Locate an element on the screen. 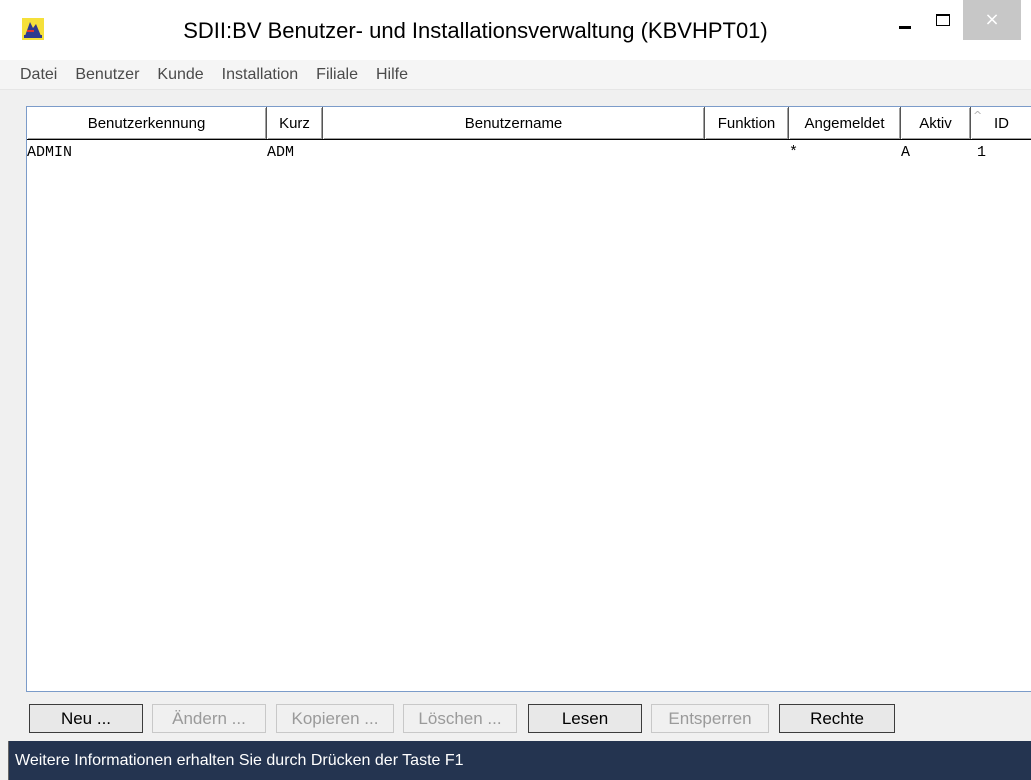 This screenshot has width=1031, height=780. minimize-button is located at coordinates (905, 20).